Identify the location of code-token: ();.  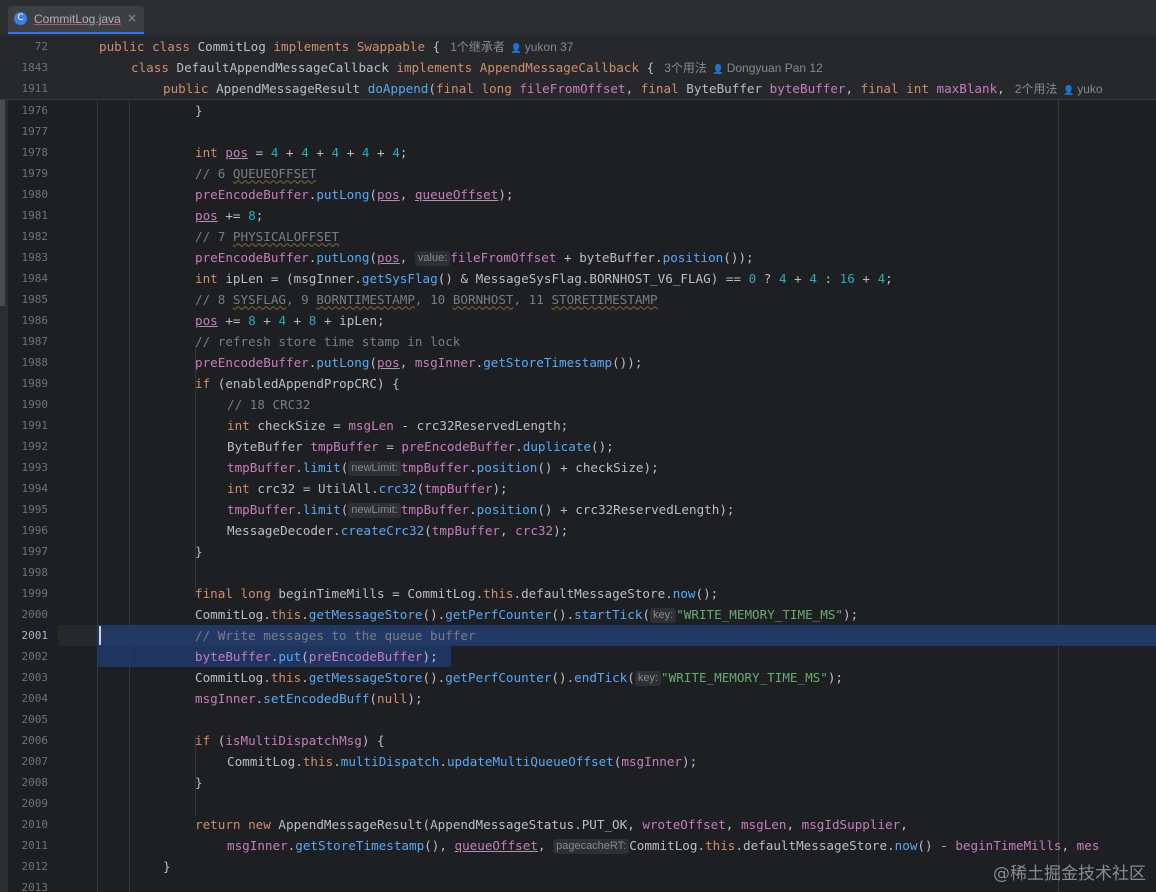
(707, 593).